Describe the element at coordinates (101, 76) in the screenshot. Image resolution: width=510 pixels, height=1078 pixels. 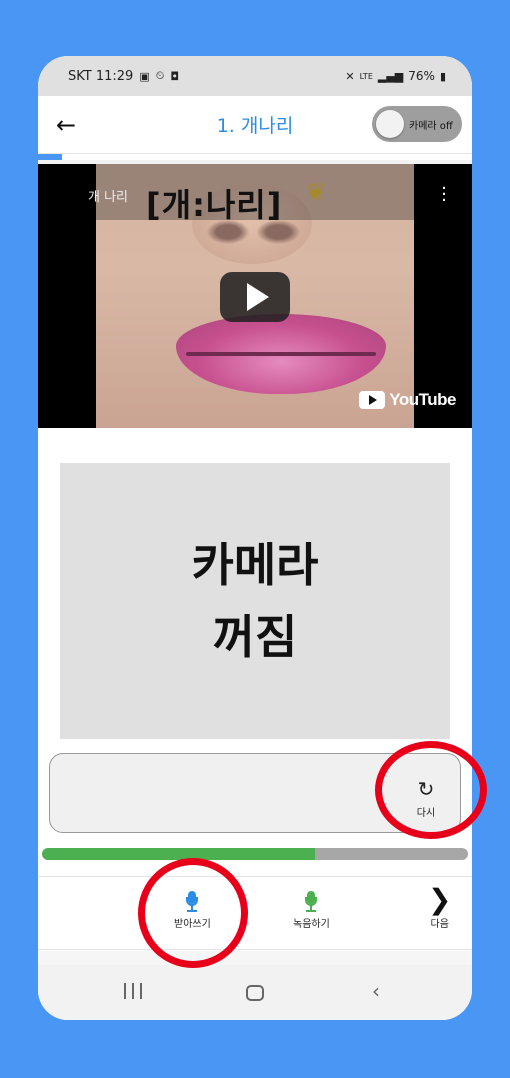
I see `carrier-time: SKT 11:29` at that location.